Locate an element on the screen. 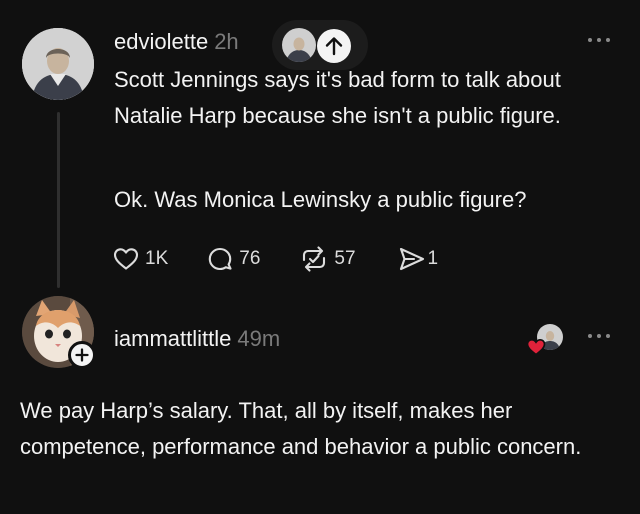 This screenshot has height=514, width=640. like-count: 1K is located at coordinates (157, 258).